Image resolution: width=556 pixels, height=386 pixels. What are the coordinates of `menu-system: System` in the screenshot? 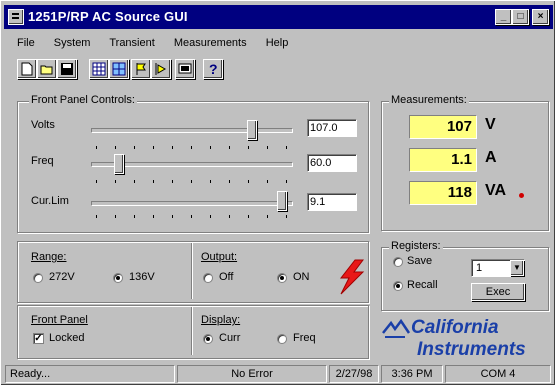 It's located at (72, 43).